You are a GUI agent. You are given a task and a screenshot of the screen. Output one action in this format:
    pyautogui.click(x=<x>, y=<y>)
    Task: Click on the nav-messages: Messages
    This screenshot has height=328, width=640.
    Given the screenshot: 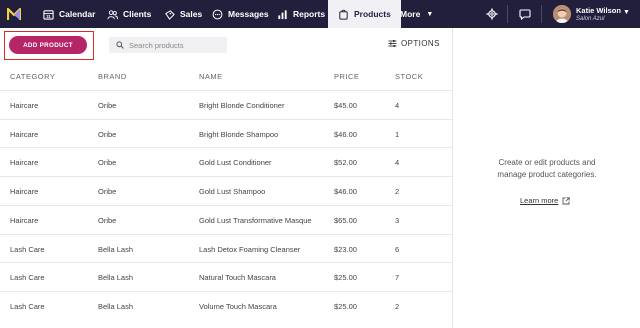 What is the action you would take?
    pyautogui.click(x=240, y=14)
    